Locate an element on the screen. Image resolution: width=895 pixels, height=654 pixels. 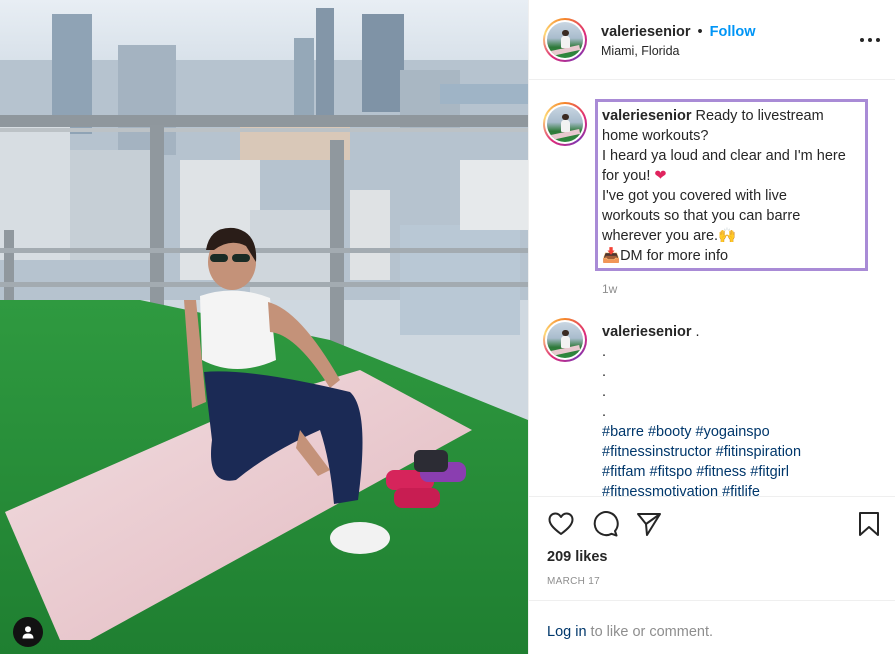
avatar is located at coordinates (565, 40).